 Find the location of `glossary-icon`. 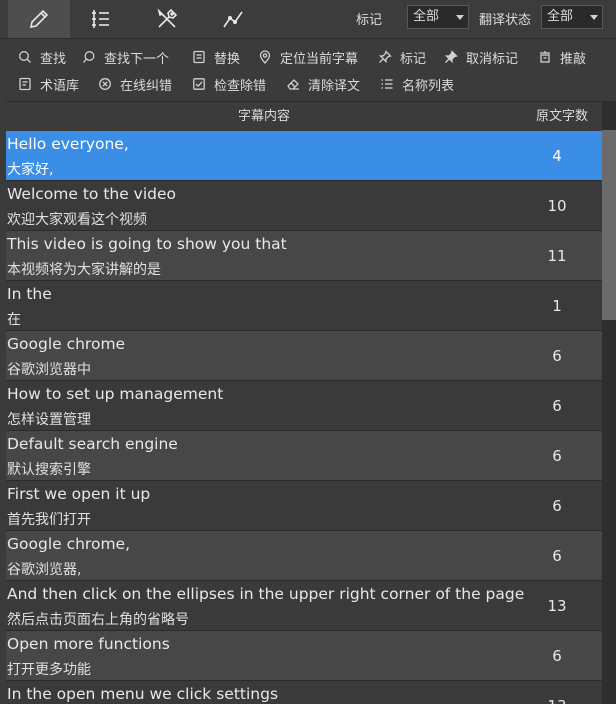

glossary-icon is located at coordinates (25, 84).